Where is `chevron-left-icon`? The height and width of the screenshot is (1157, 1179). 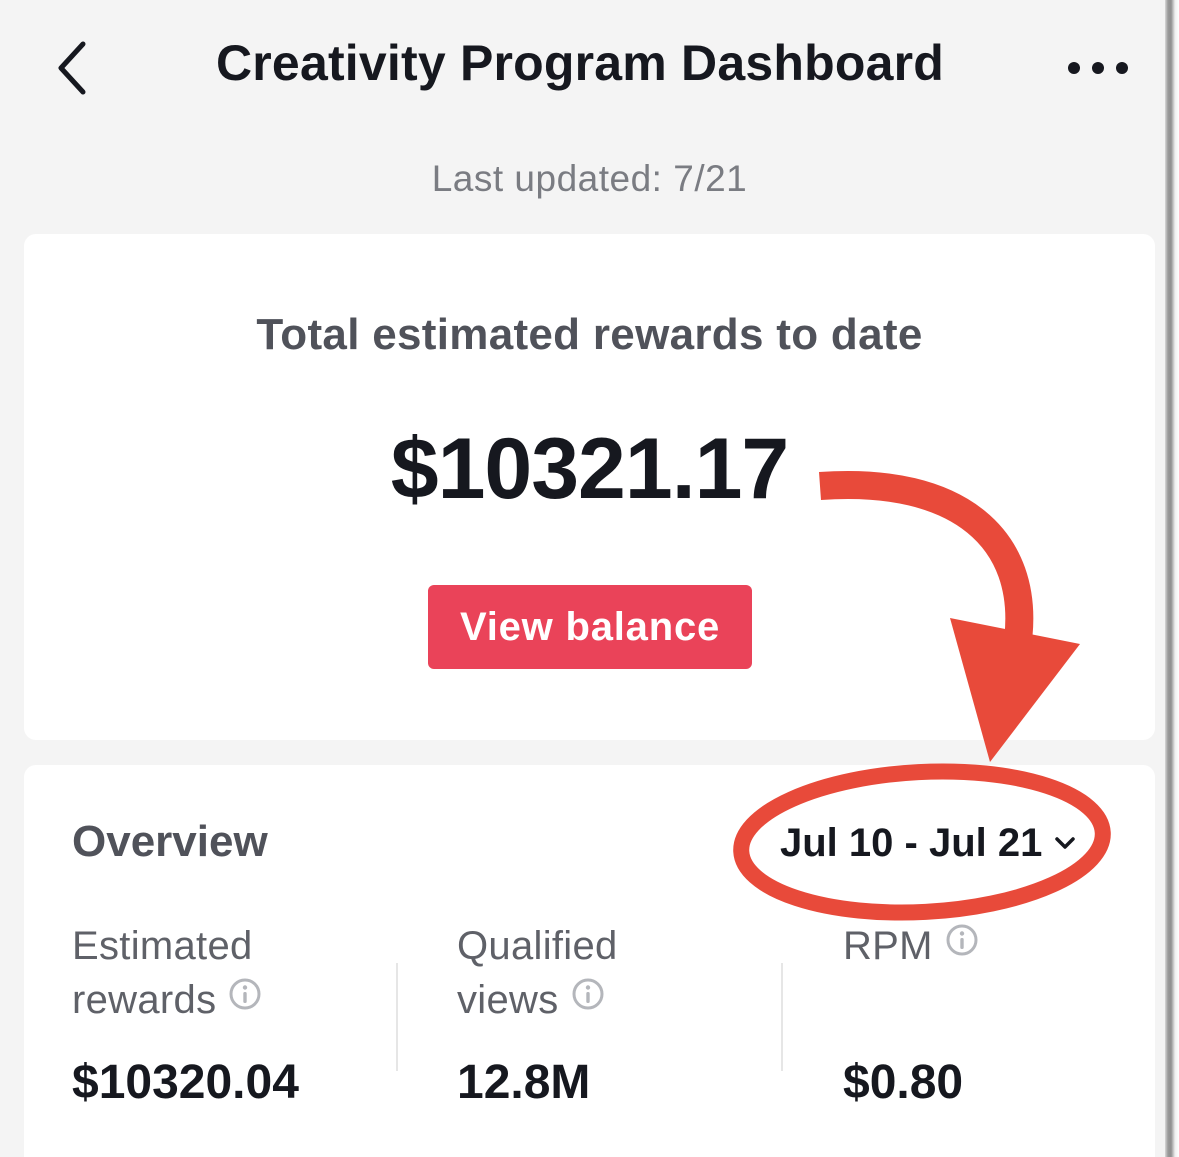 chevron-left-icon is located at coordinates (72, 68).